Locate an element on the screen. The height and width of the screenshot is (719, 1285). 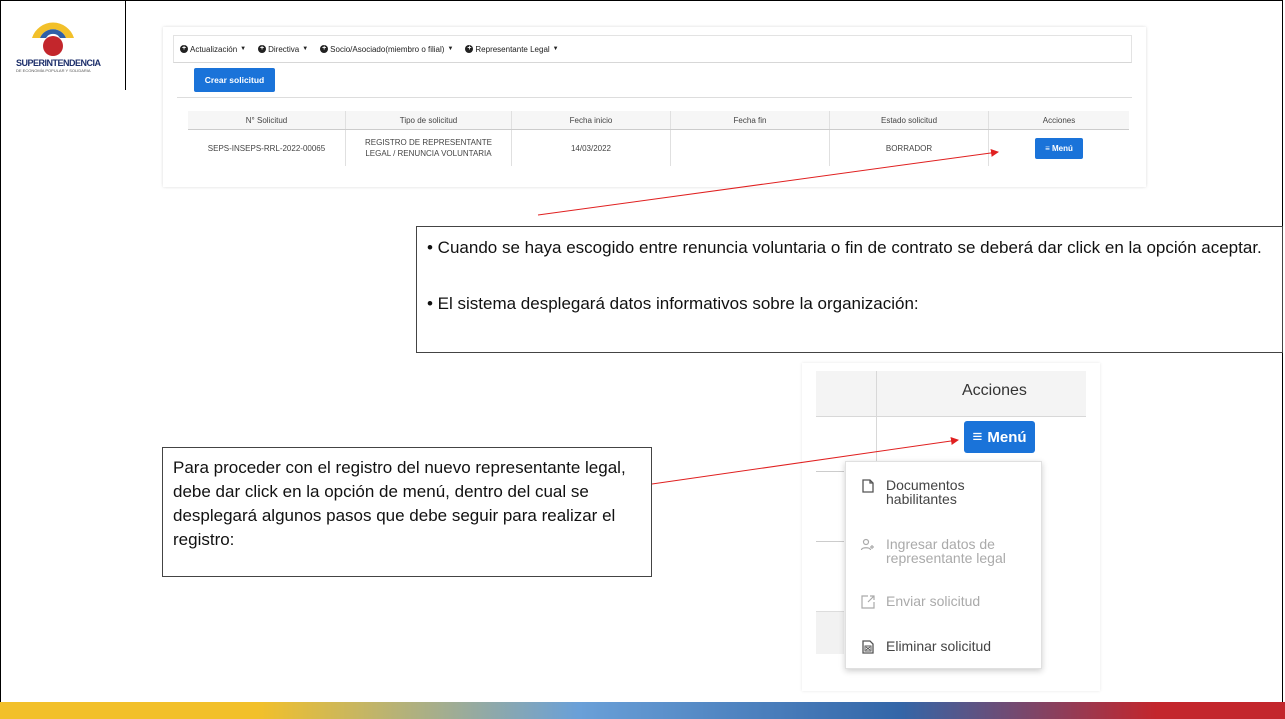
arrow-to-menu-small is located at coordinates (768, 182).